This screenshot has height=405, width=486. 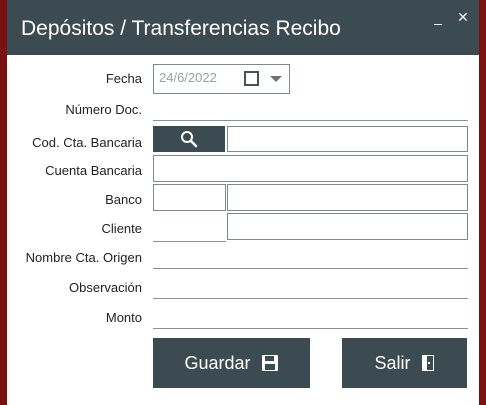 What do you see at coordinates (217, 362) in the screenshot?
I see `guardar-label: Guardar` at bounding box center [217, 362].